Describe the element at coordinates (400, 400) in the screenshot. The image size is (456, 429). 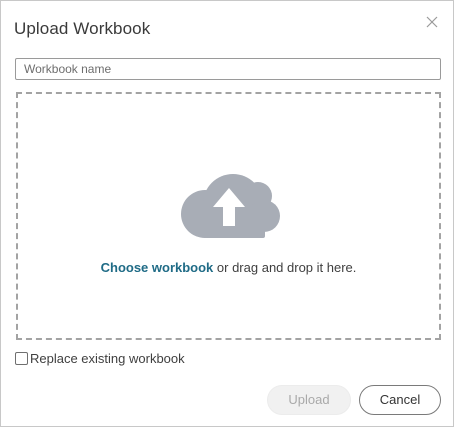
I see `cancel-button: Cancel` at that location.